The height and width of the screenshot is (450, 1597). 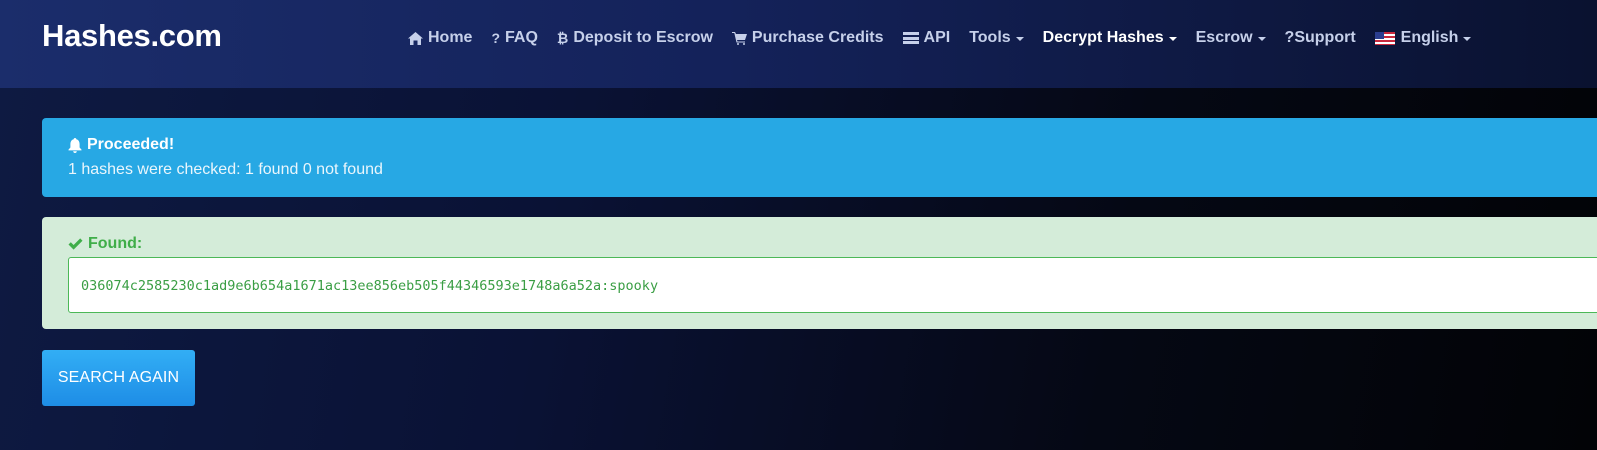 What do you see at coordinates (75, 244) in the screenshot?
I see `check-icon` at bounding box center [75, 244].